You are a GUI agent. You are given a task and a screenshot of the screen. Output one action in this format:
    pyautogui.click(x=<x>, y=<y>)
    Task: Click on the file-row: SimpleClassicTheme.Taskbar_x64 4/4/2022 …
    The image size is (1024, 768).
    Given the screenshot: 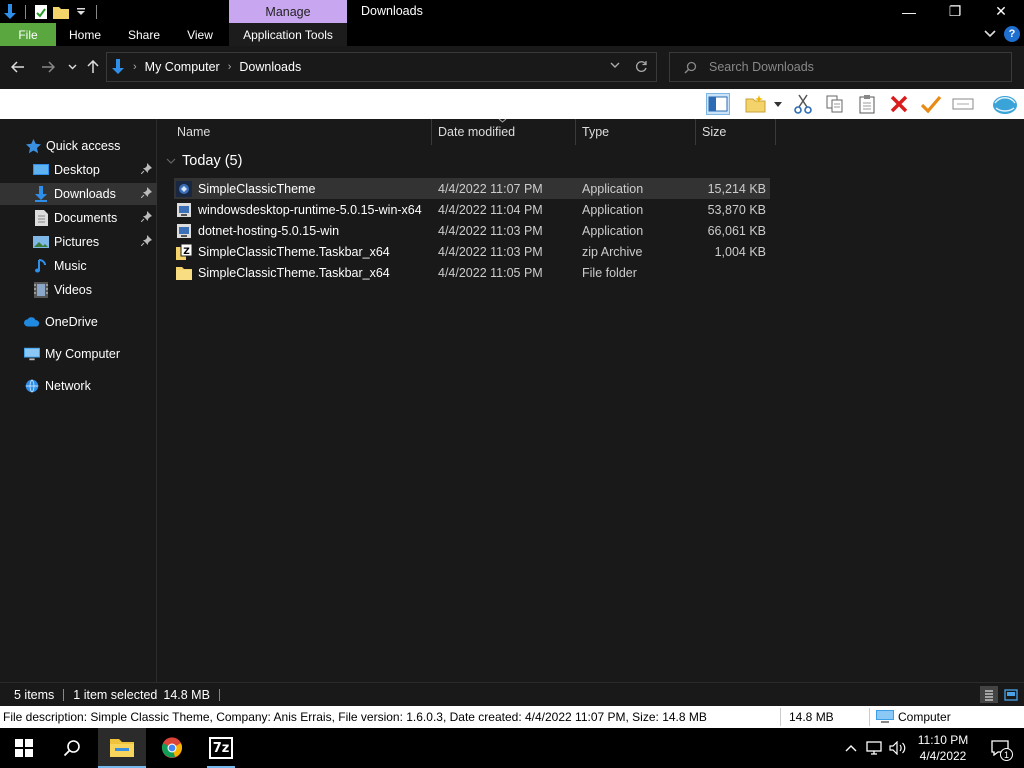 What is the action you would take?
    pyautogui.click(x=472, y=272)
    